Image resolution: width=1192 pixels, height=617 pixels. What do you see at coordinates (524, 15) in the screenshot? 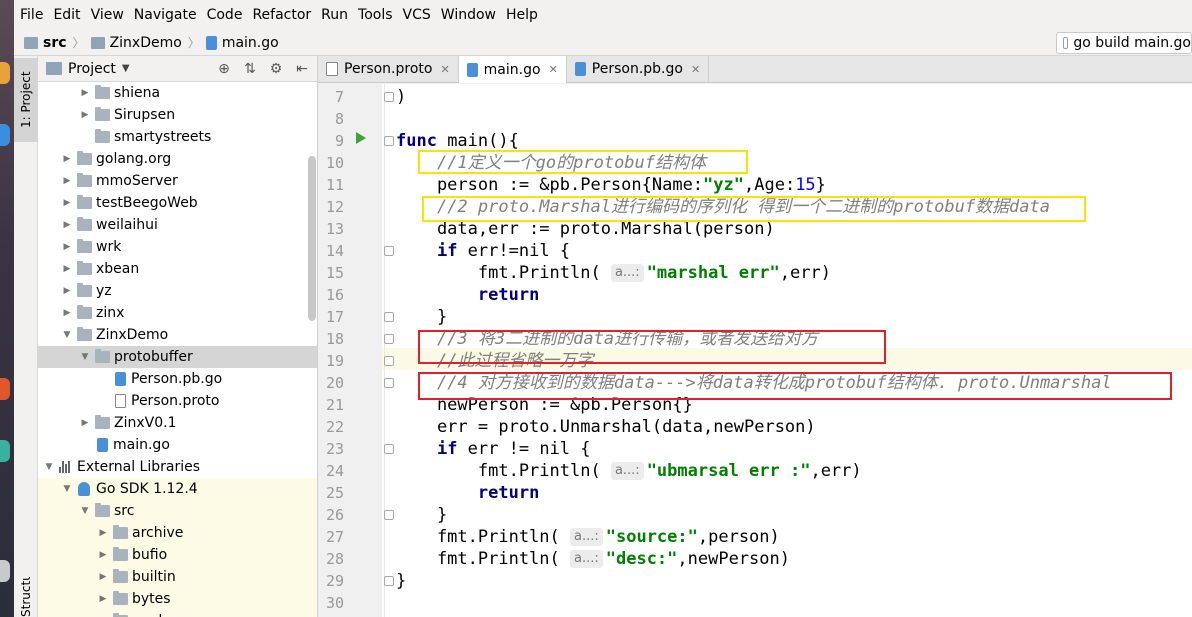
I see `menu-help: Help` at bounding box center [524, 15].